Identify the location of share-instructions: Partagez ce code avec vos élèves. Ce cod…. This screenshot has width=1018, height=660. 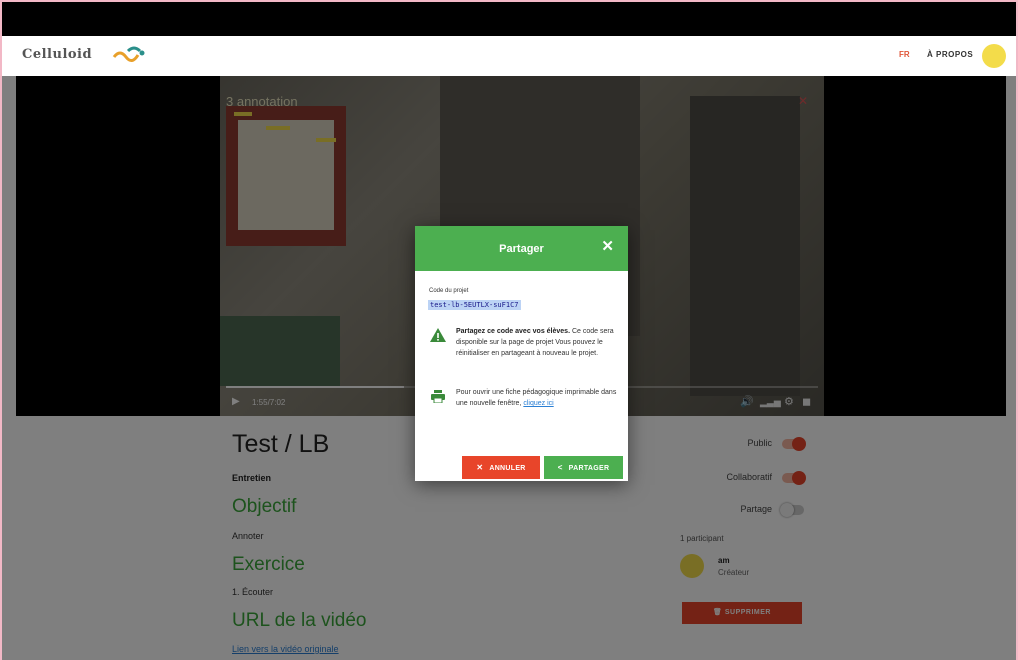
(538, 342).